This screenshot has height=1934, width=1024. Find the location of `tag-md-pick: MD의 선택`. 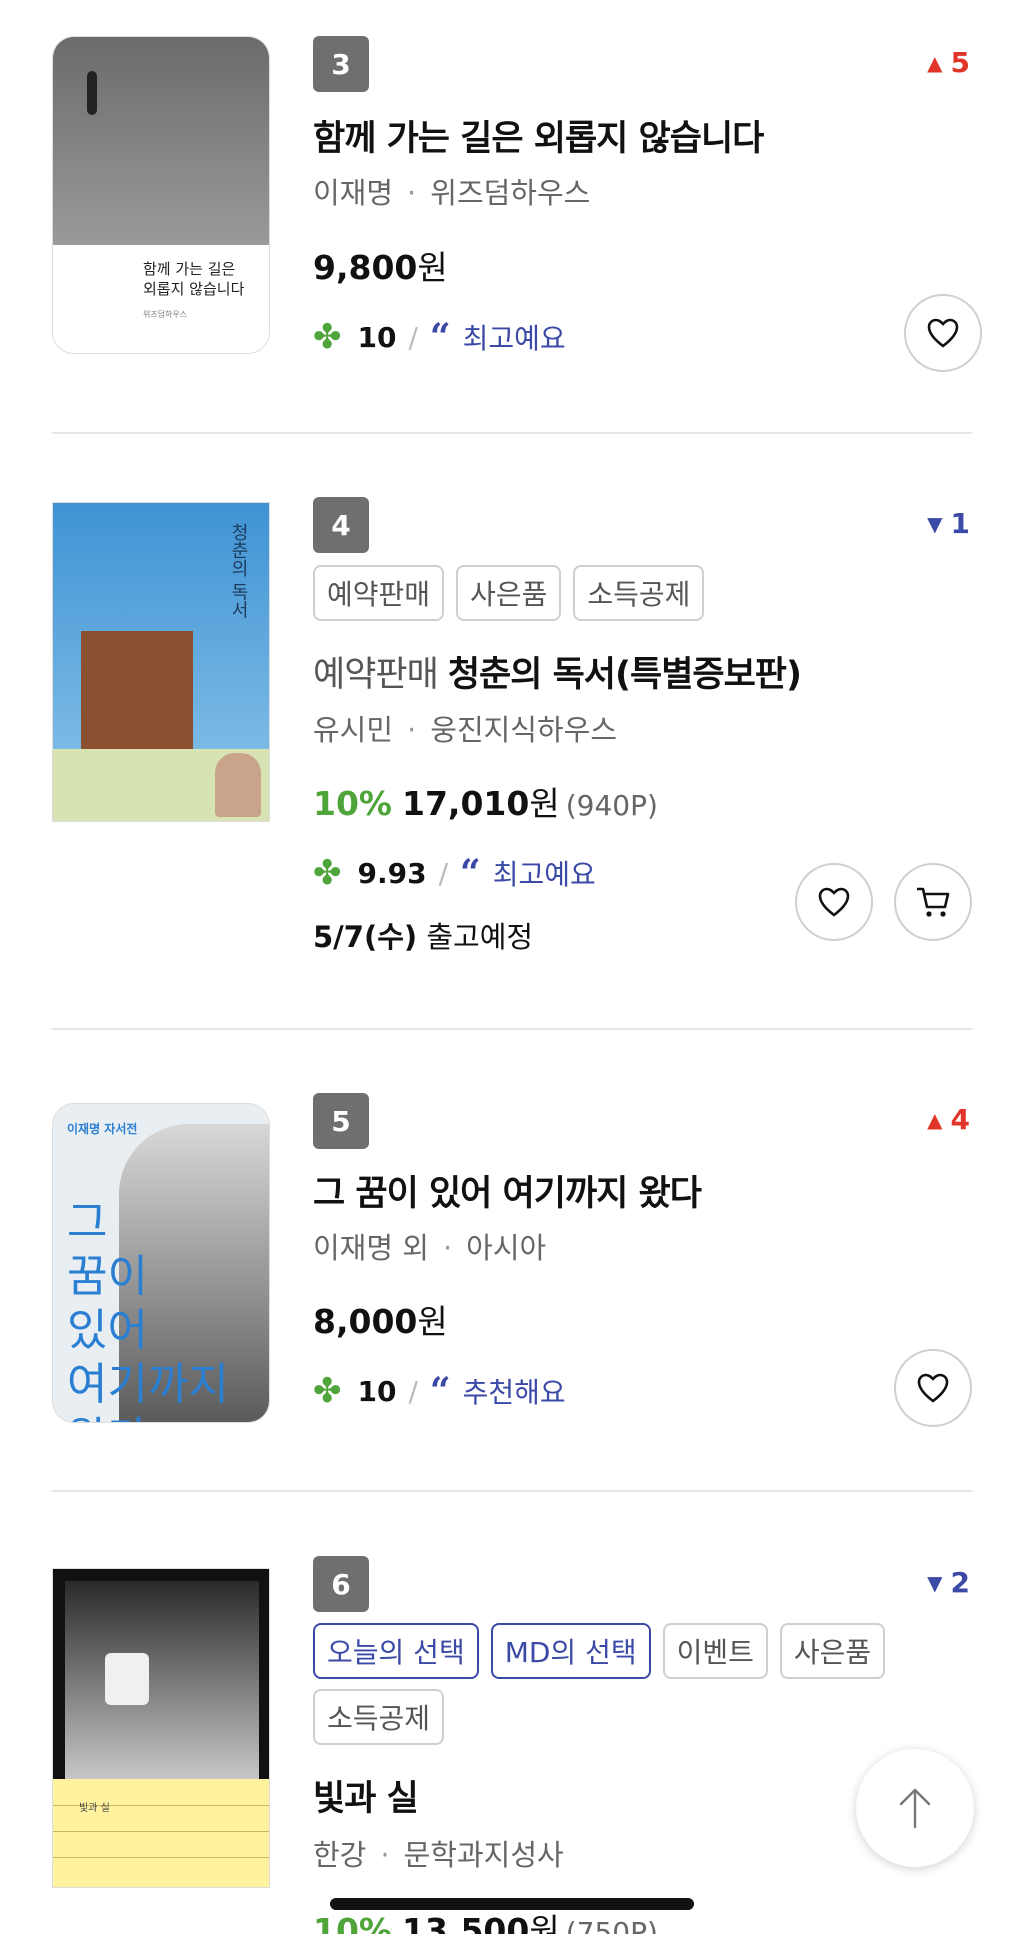

tag-md-pick: MD의 선택 is located at coordinates (570, 1651).